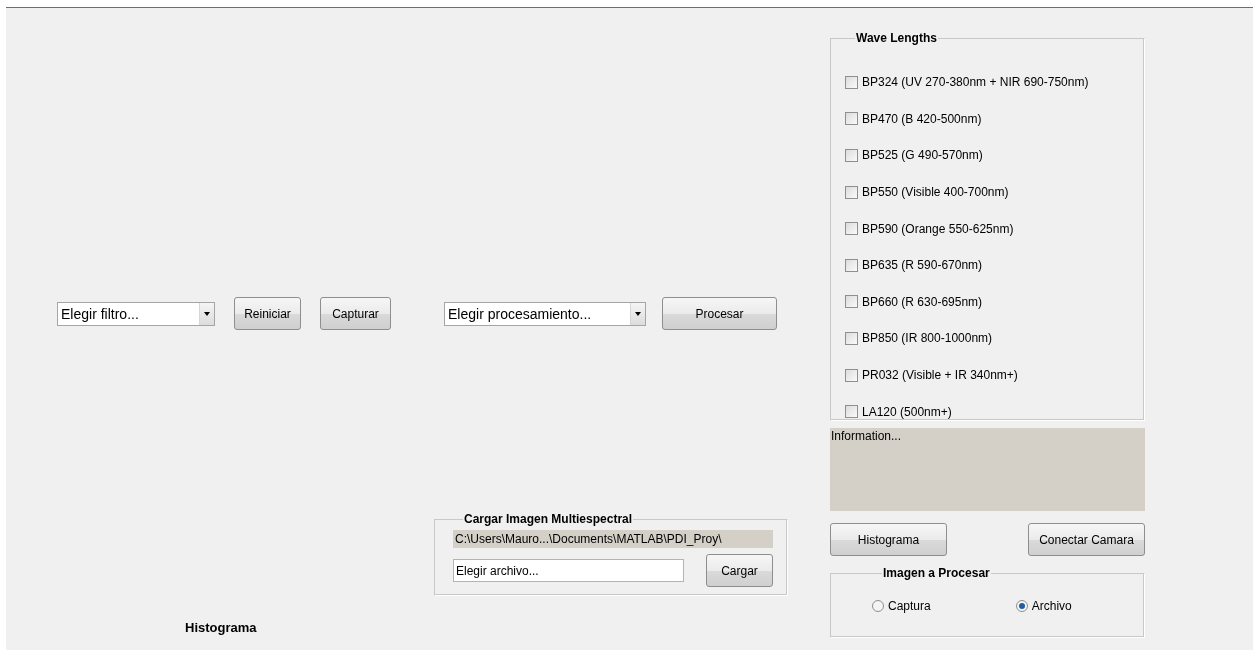 This screenshot has height=650, width=1253. What do you see at coordinates (739, 570) in the screenshot?
I see `load-button: Cargar` at bounding box center [739, 570].